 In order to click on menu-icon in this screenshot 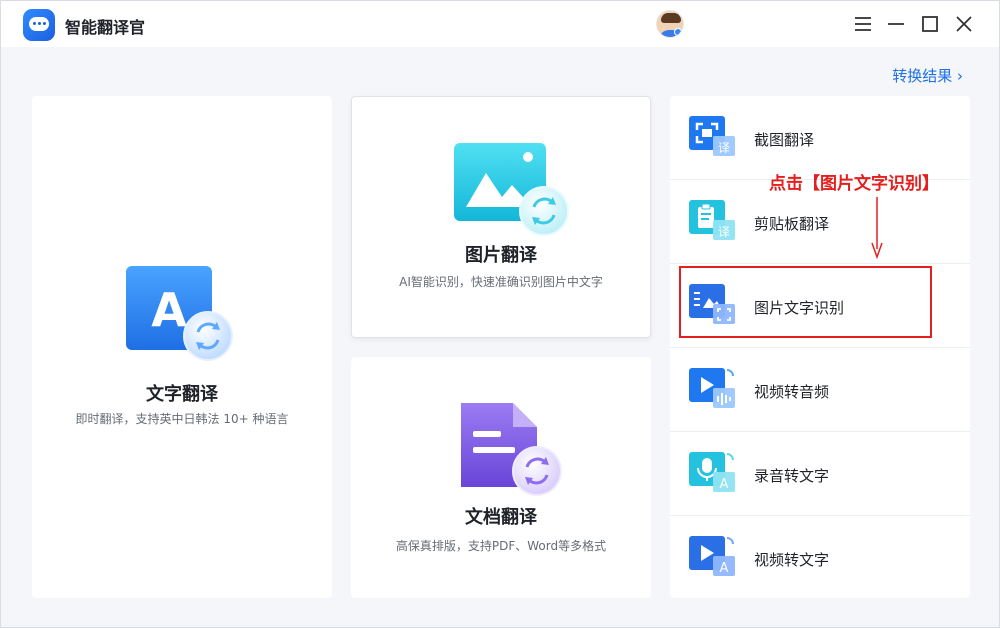, I will do `click(863, 24)`.